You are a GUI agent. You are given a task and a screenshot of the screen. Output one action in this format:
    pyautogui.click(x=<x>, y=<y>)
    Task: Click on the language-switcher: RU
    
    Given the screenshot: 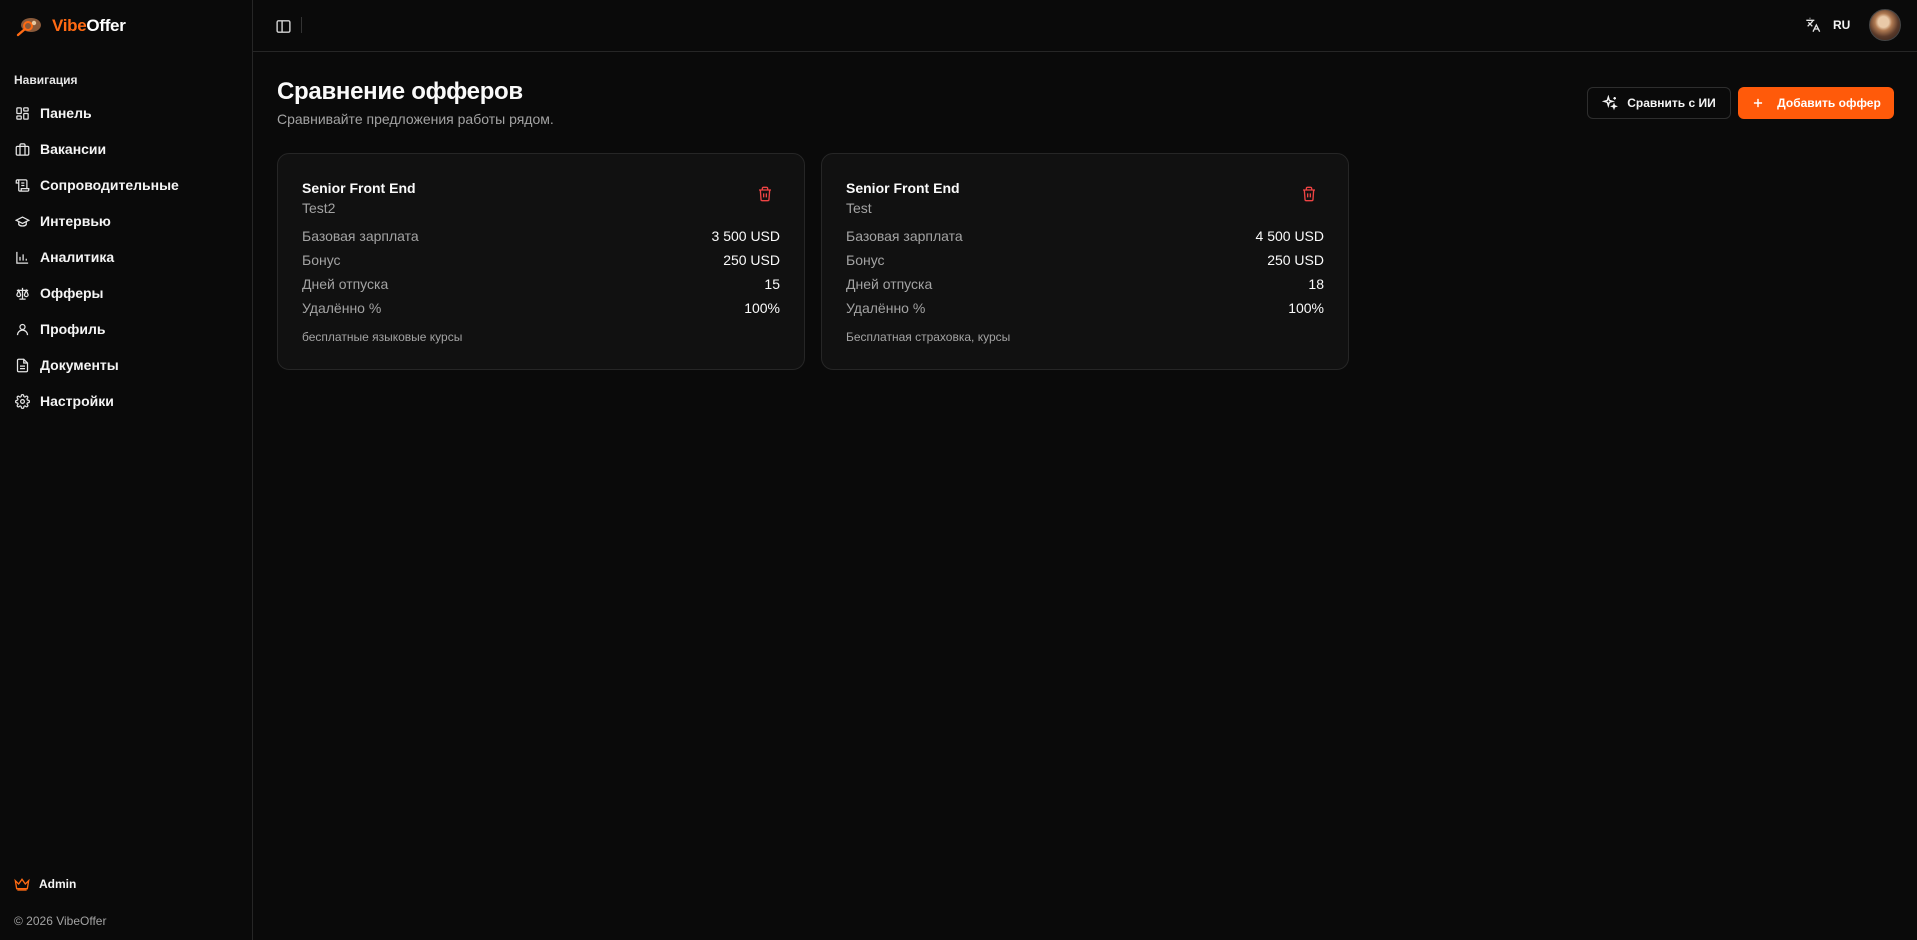 What is the action you would take?
    pyautogui.click(x=1841, y=25)
    